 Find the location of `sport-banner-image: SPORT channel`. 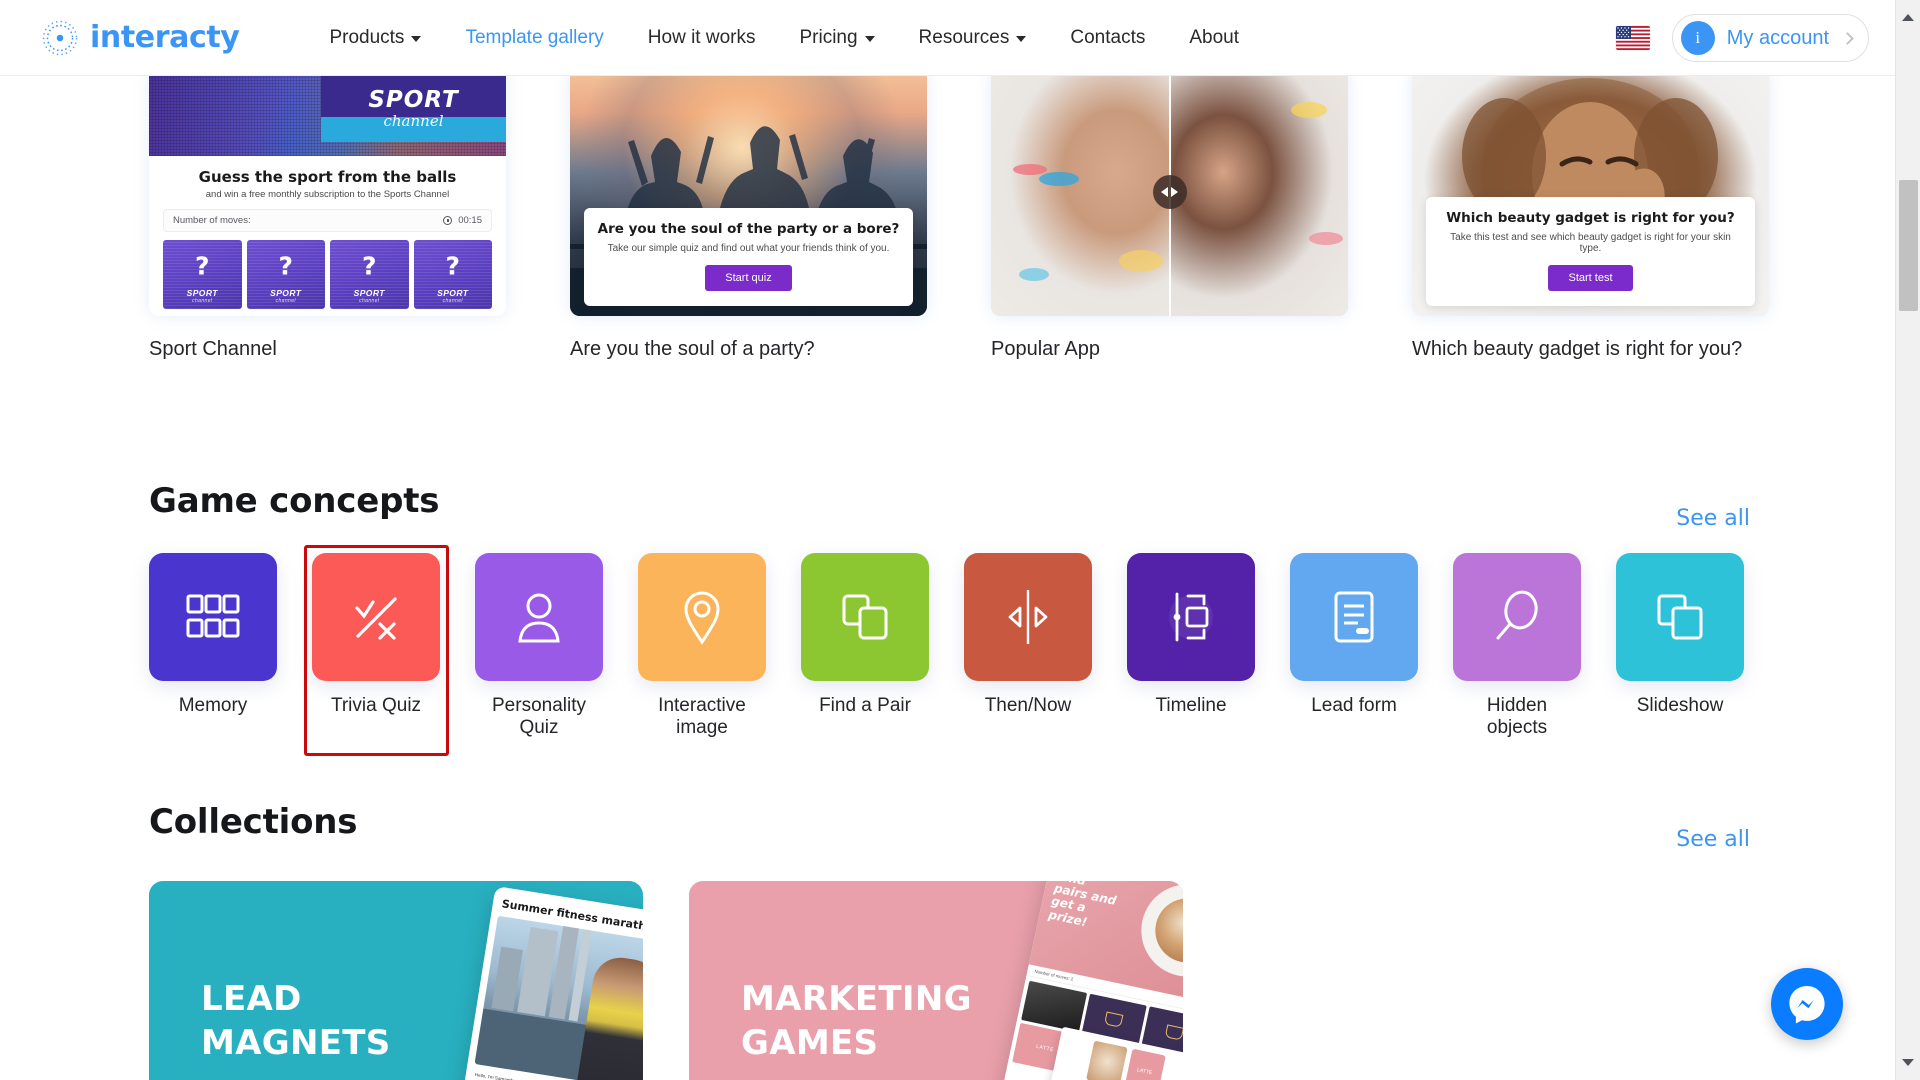

sport-banner-image: SPORT channel is located at coordinates (327, 116).